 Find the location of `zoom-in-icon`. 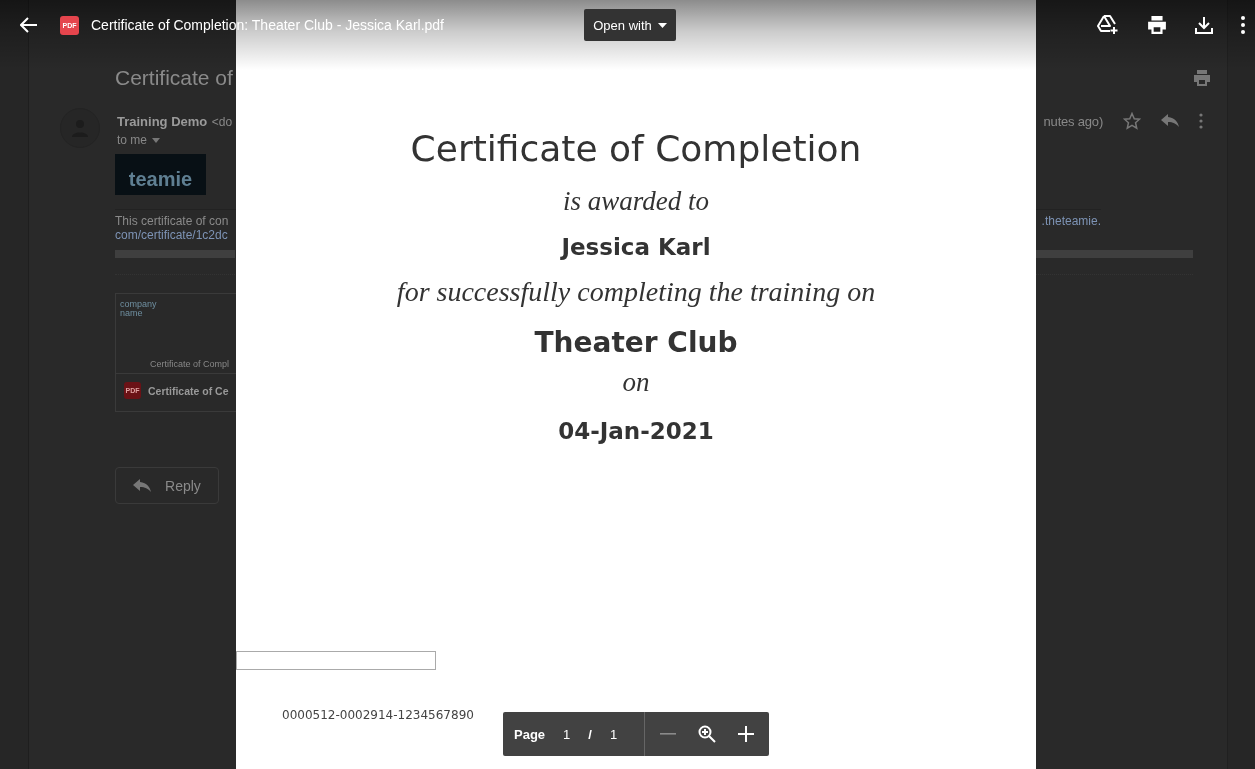

zoom-in-icon is located at coordinates (746, 734).